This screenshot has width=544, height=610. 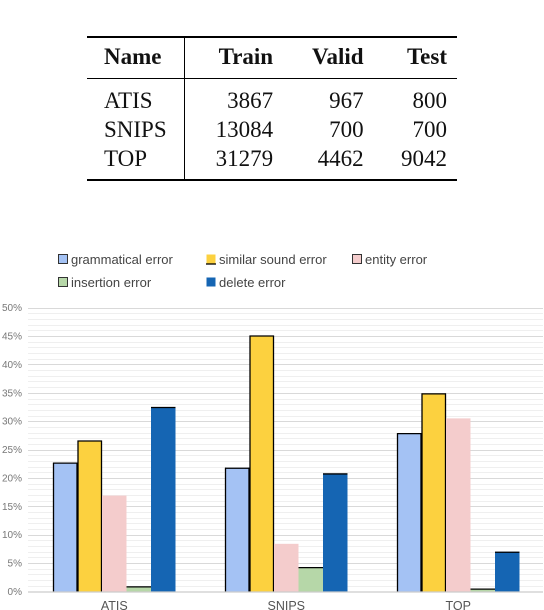 What do you see at coordinates (250, 100) in the screenshot?
I see `cell-train: 3867` at bounding box center [250, 100].